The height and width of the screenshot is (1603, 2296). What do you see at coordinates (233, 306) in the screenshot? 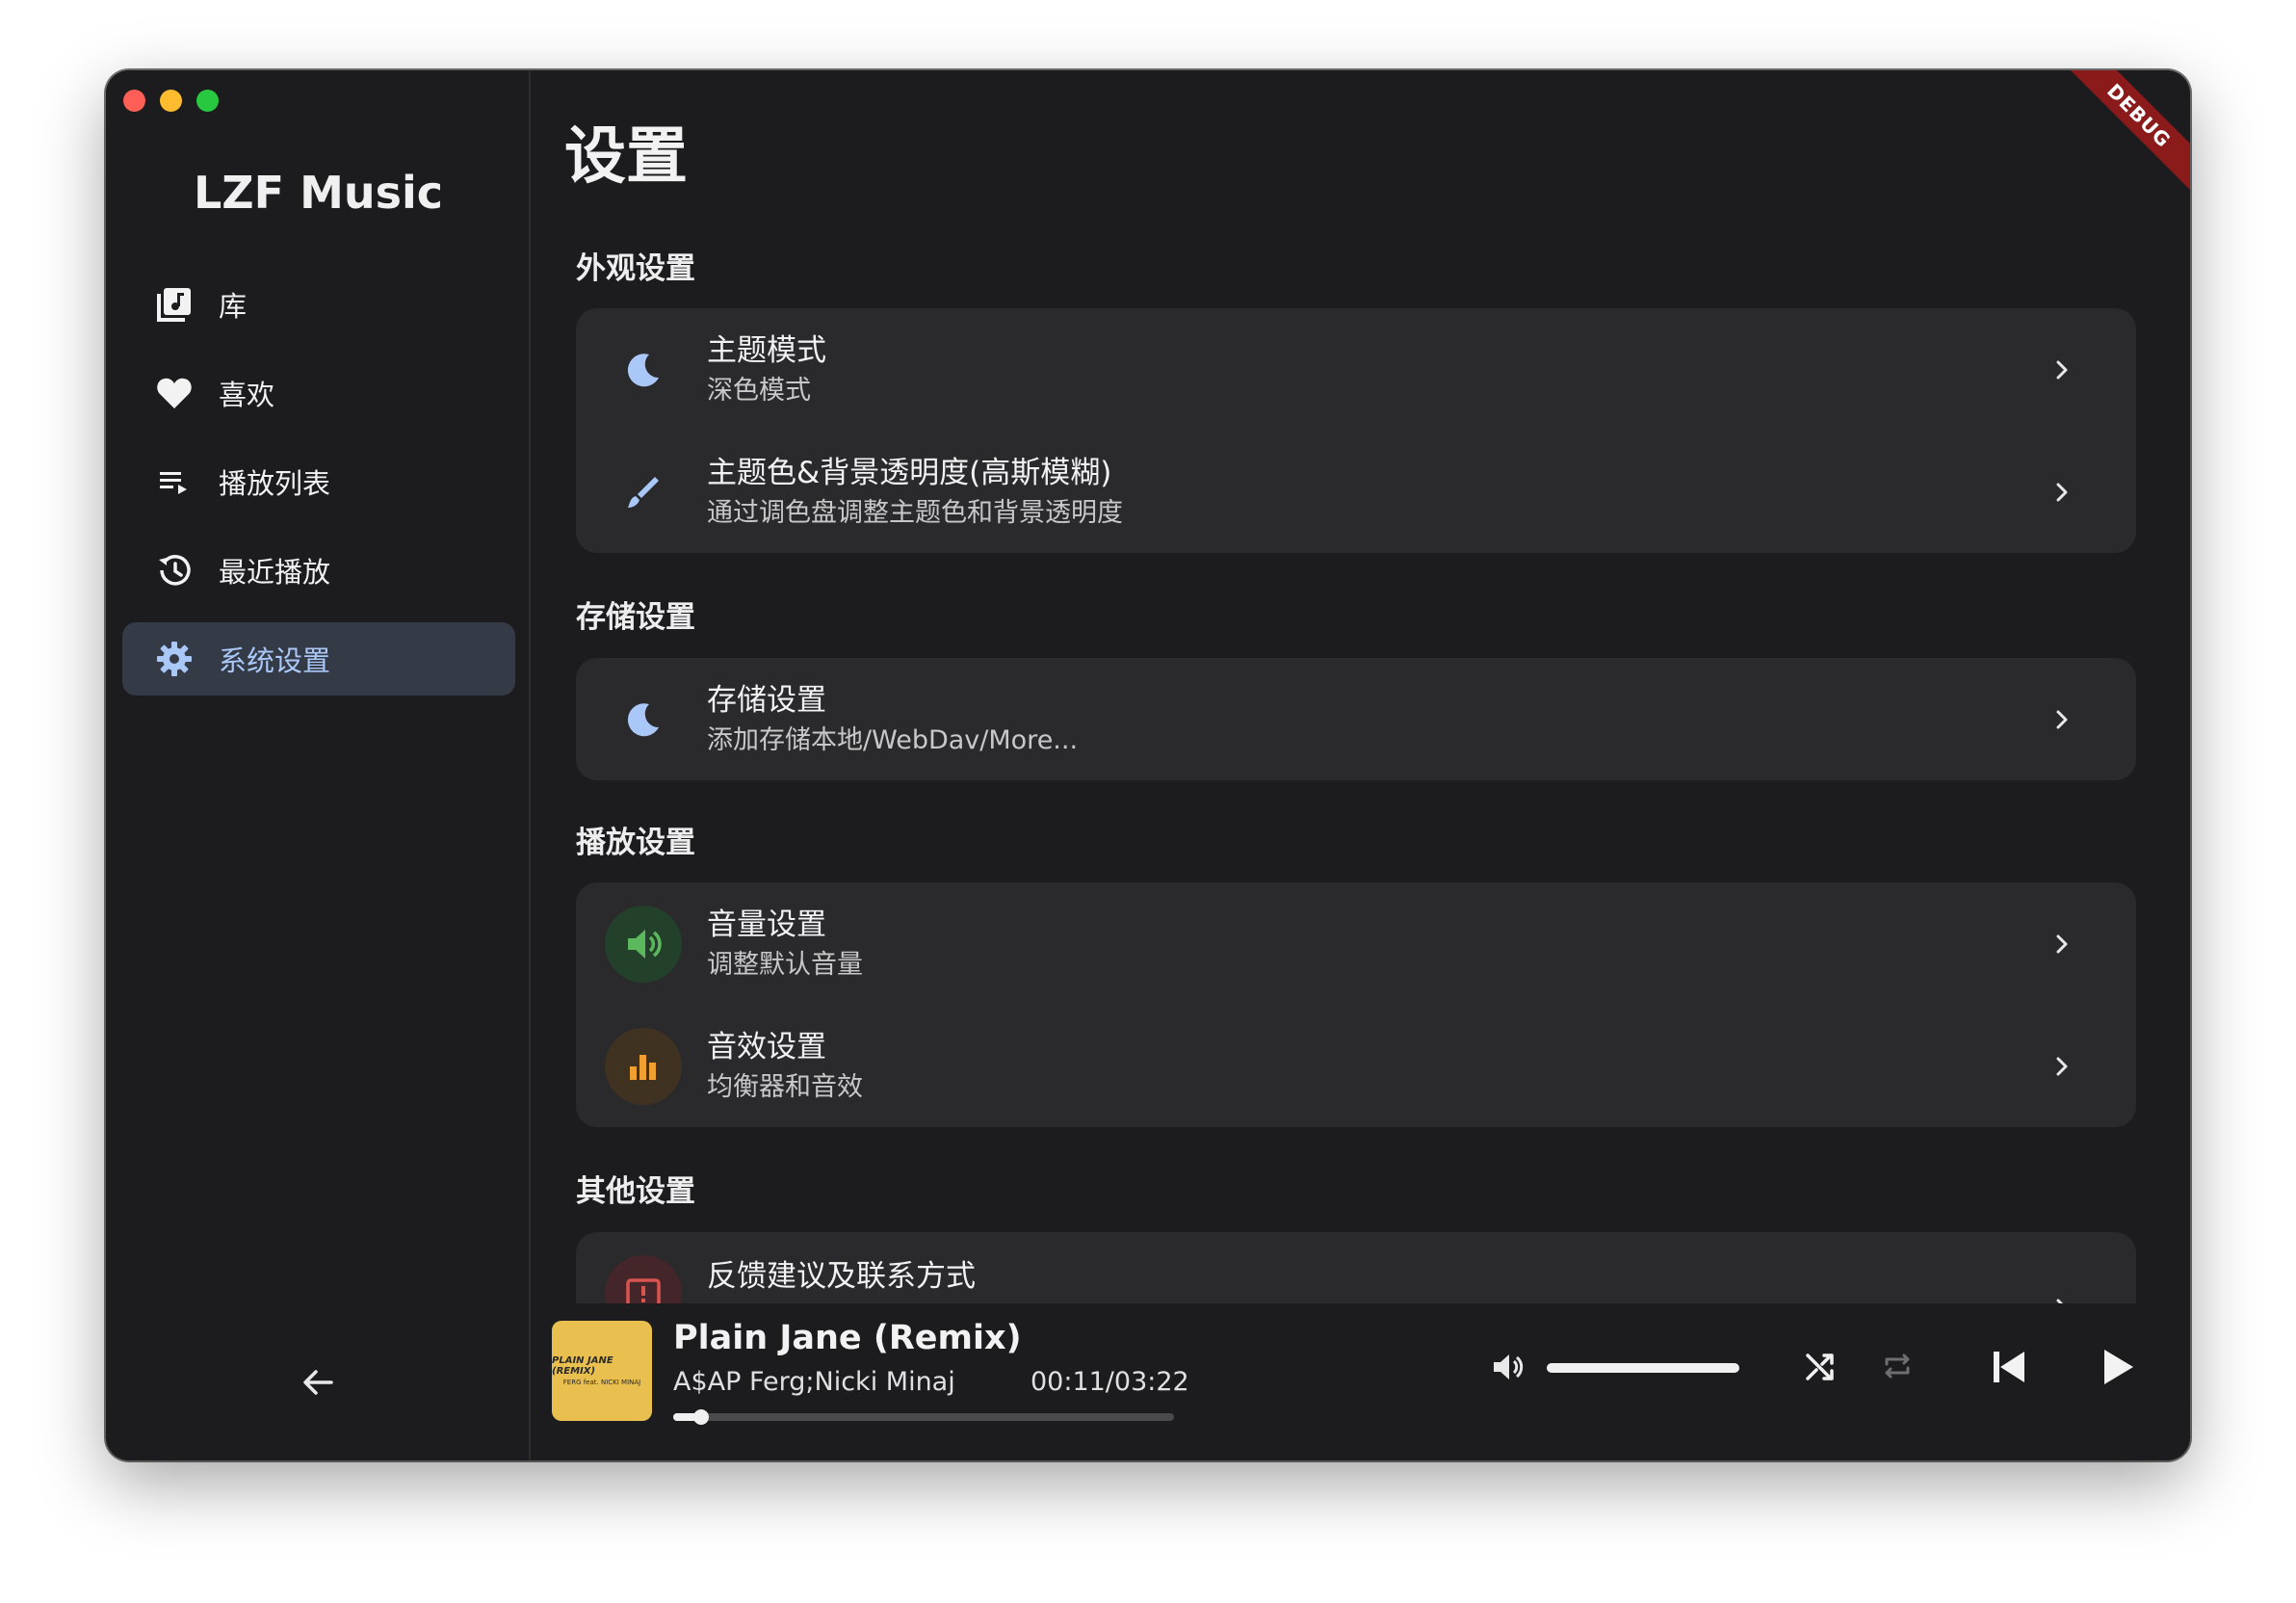
I see `sidebar-item-label: 库` at bounding box center [233, 306].